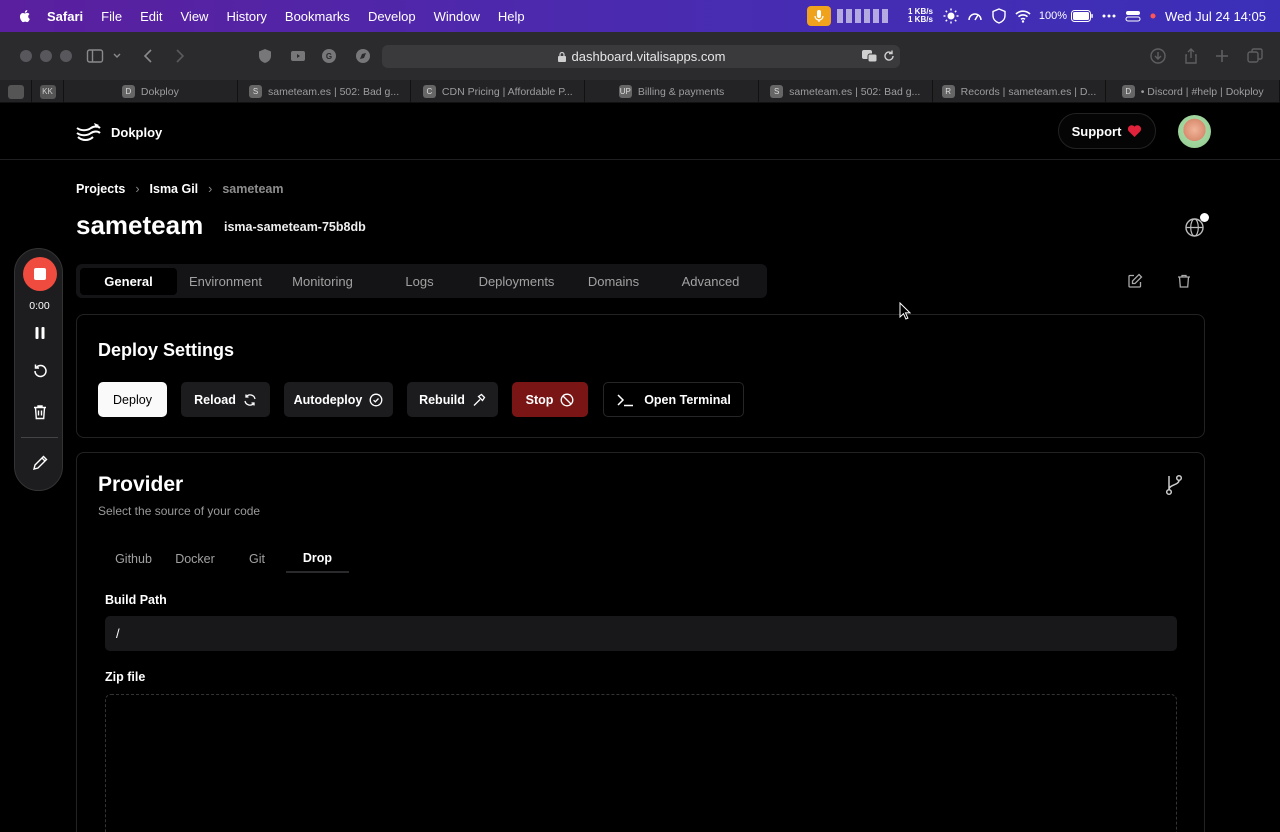 This screenshot has height=832, width=1280. Describe the element at coordinates (511, 16) in the screenshot. I see `menu-help: Help` at that location.